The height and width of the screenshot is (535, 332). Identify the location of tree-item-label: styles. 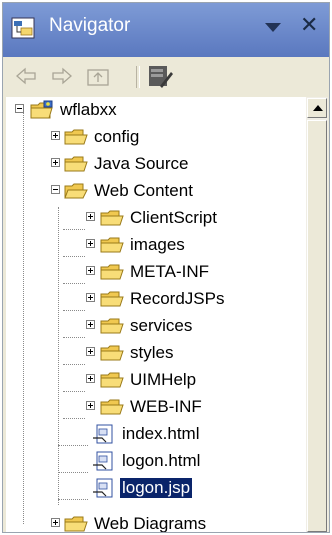
(152, 352).